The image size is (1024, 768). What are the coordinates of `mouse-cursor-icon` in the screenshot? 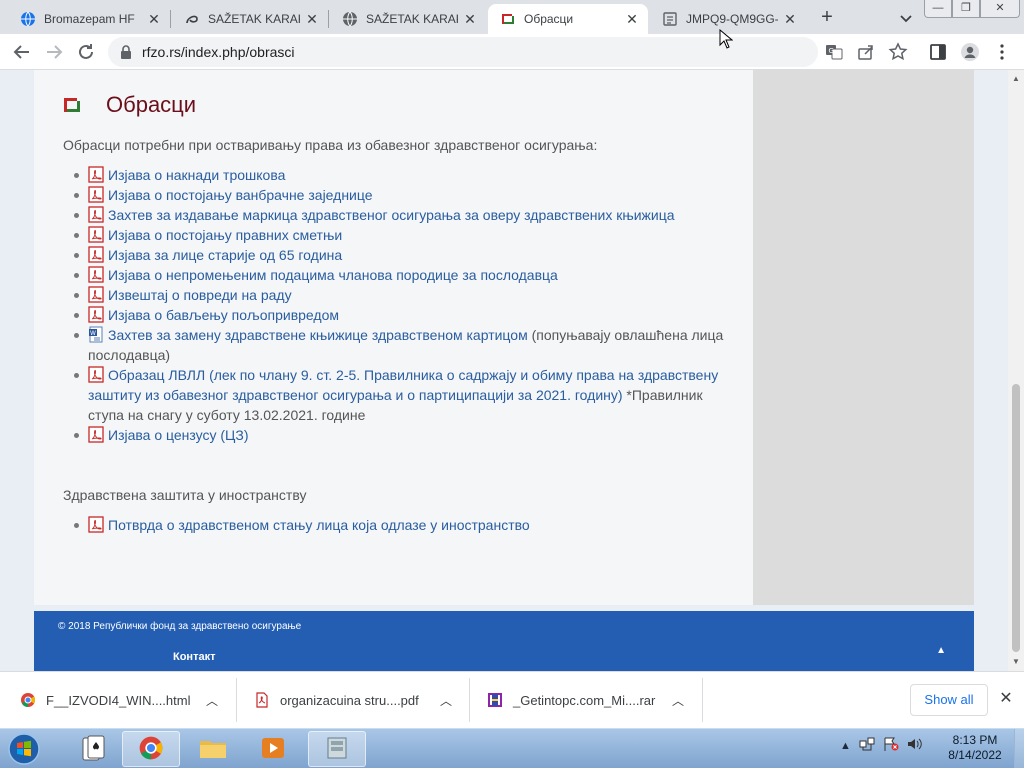 It's located at (726, 38).